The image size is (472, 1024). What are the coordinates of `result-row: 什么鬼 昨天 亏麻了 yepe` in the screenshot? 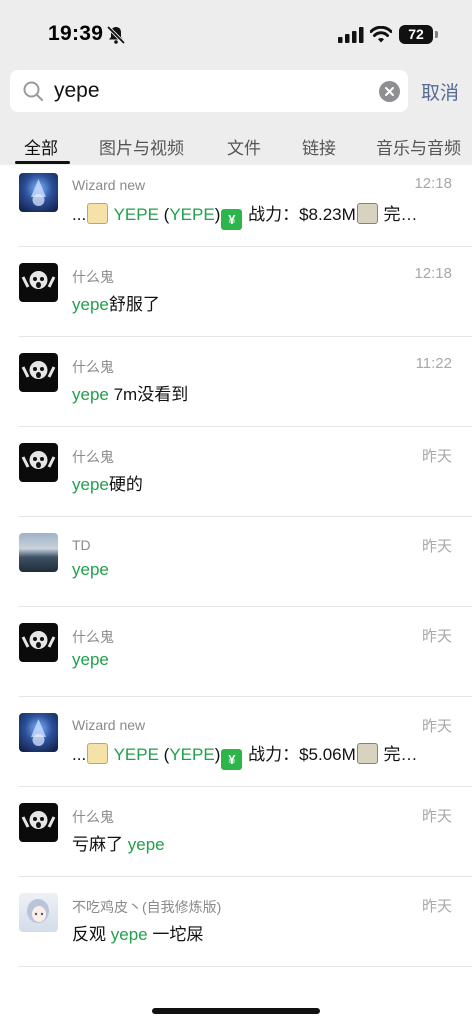 It's located at (236, 832).